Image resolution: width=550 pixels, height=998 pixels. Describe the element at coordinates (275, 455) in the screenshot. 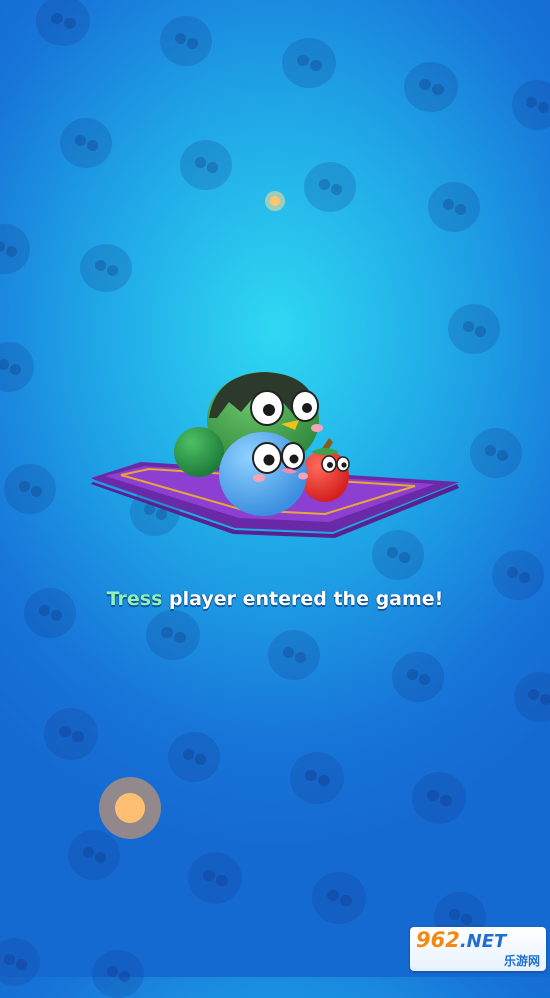

I see `character-scene` at that location.